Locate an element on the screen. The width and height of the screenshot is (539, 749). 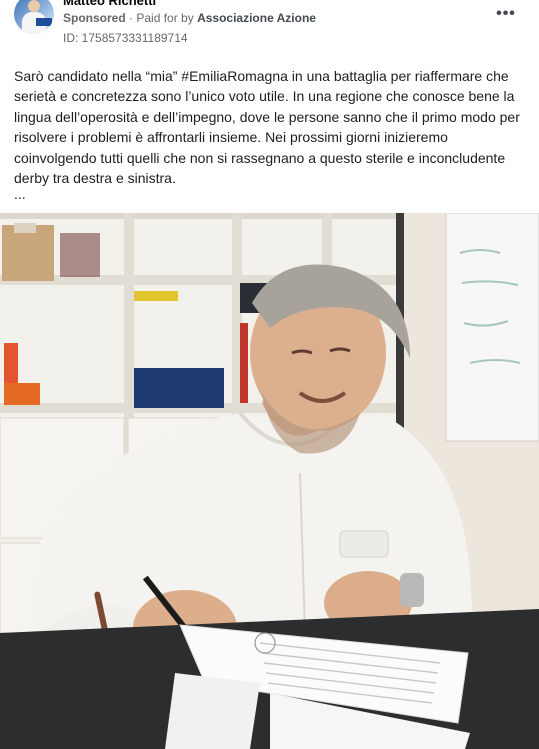
payer-name: Associazione Azione is located at coordinates (256, 18).